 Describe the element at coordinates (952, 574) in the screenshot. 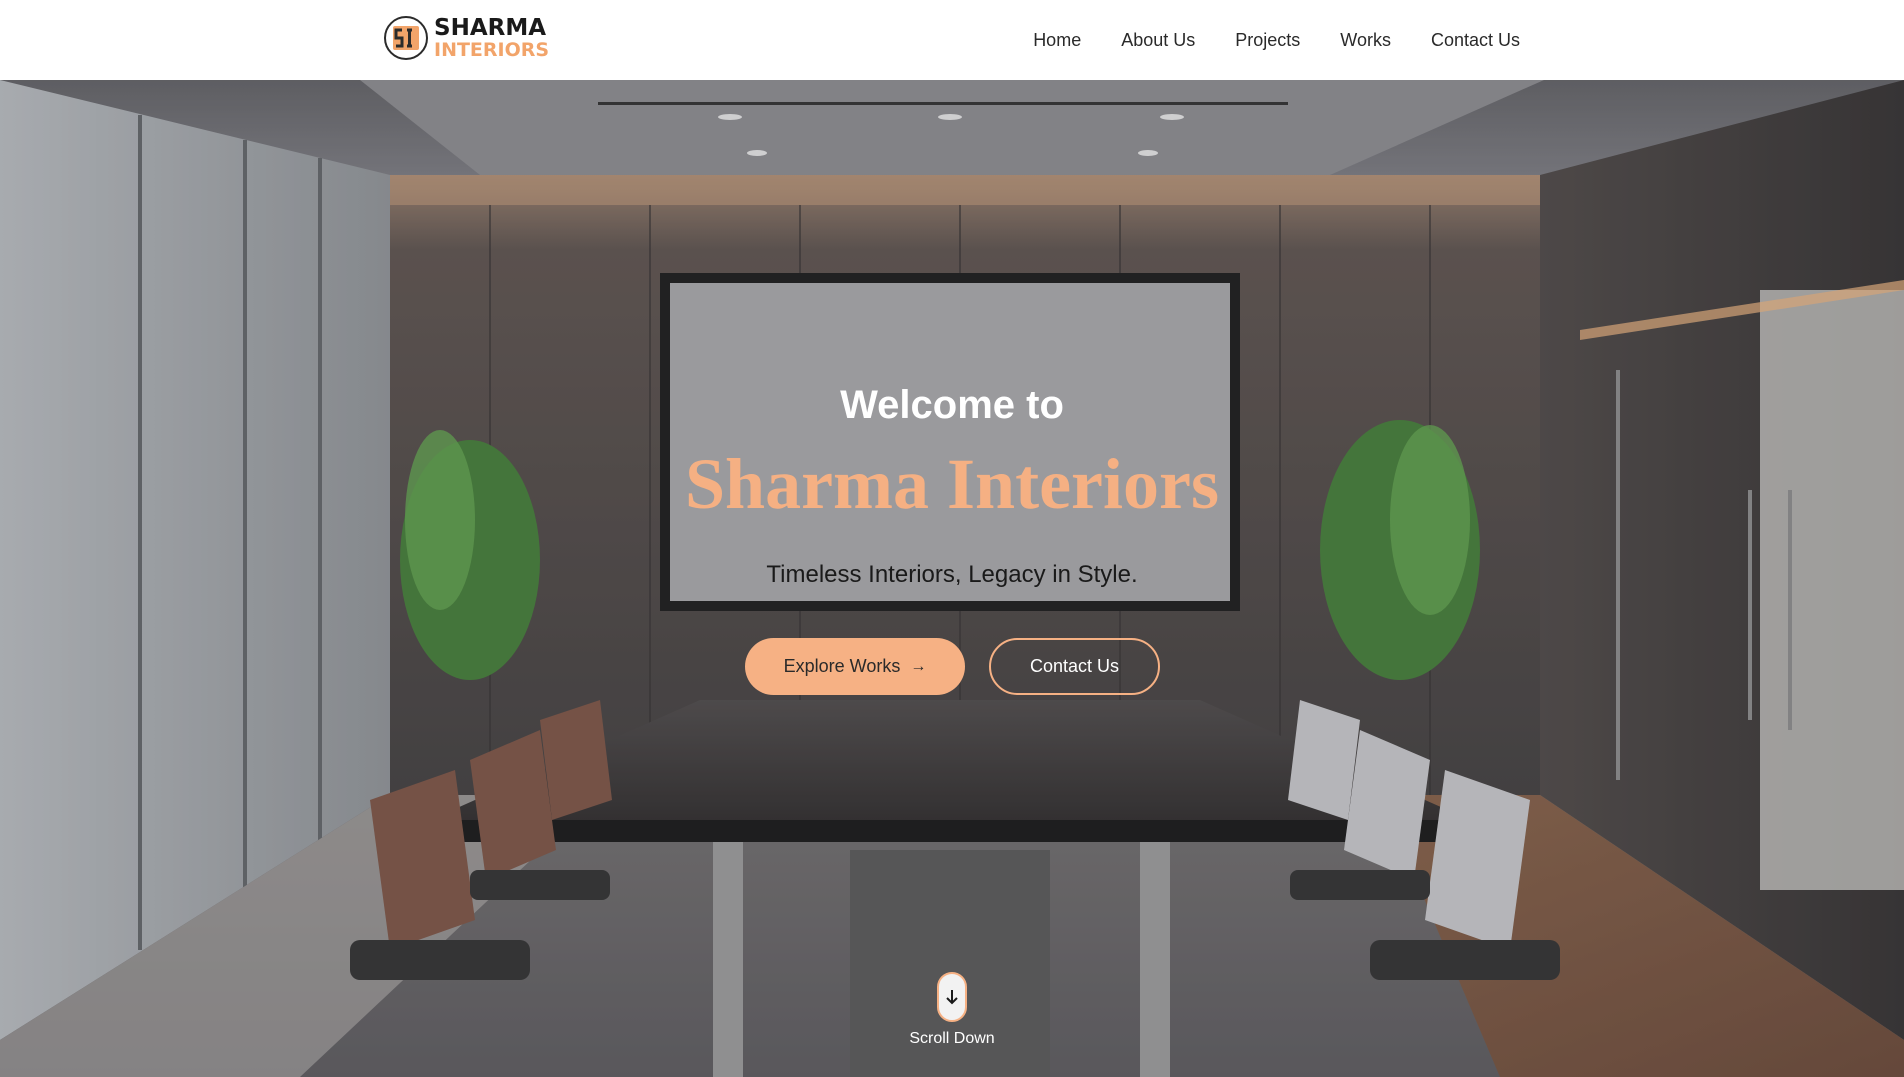

I see `hero-tagline: Timeless Interiors, Legacy in Style.` at that location.